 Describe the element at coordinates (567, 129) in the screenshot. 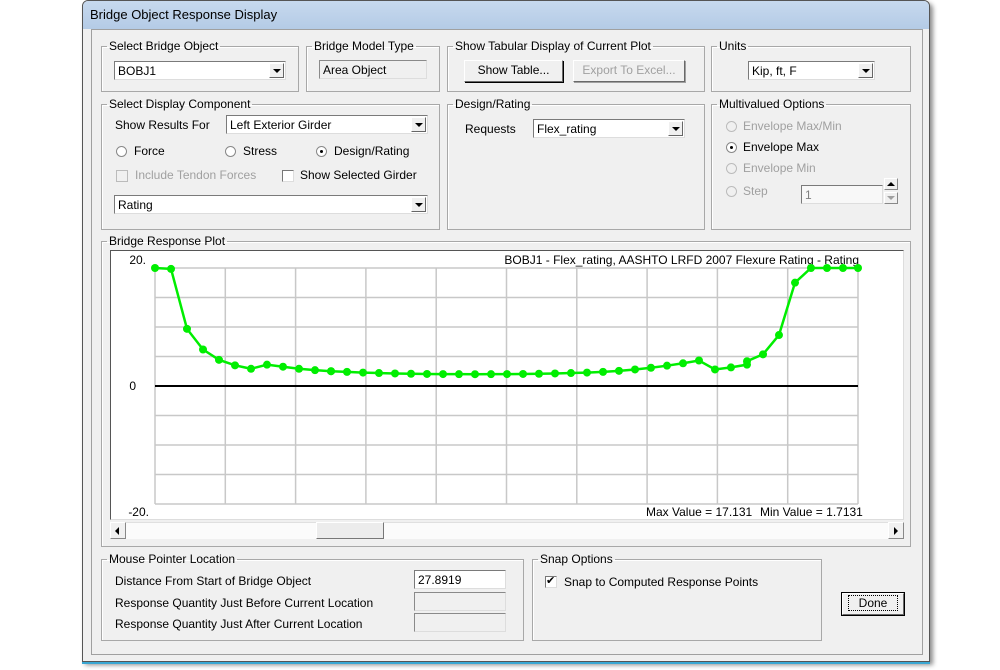

I see `requests-value: Flex_rating` at that location.